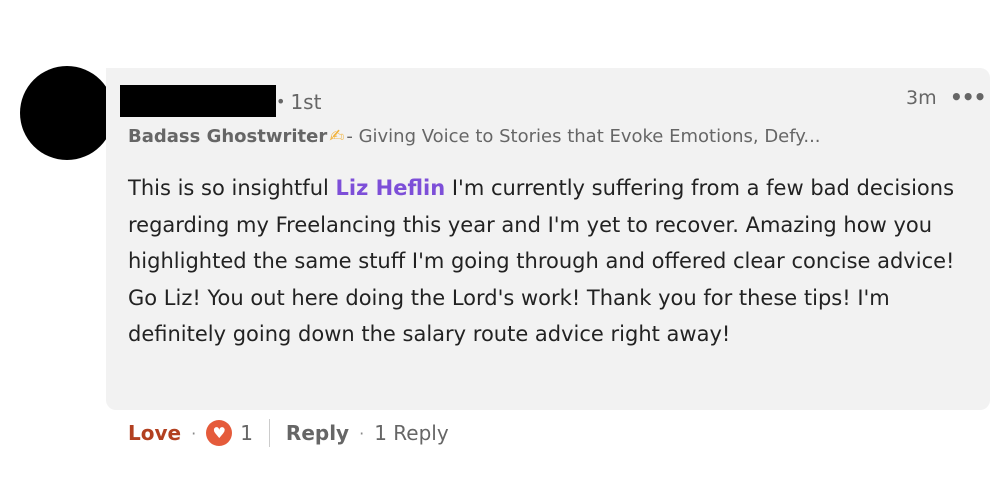 The image size is (1000, 500). What do you see at coordinates (228, 136) in the screenshot?
I see `author-role: Badass Ghostwriter` at bounding box center [228, 136].